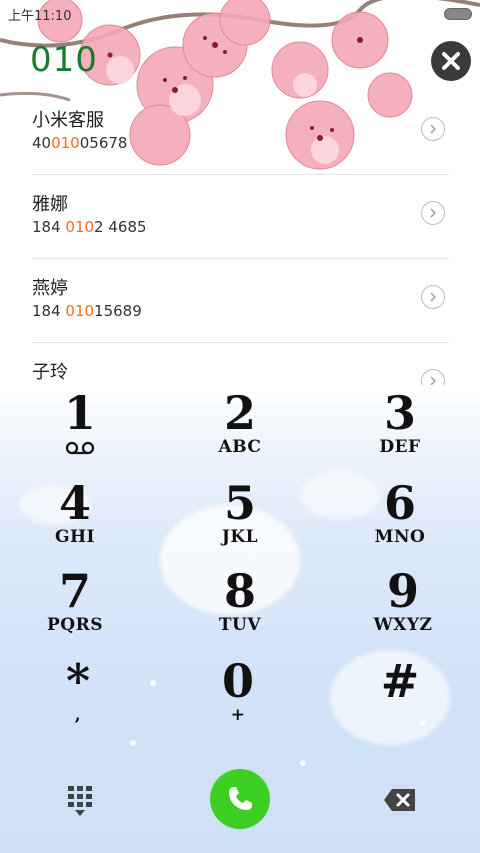 The height and width of the screenshot is (853, 480). What do you see at coordinates (75, 537) in the screenshot?
I see `key-letters: GHI` at bounding box center [75, 537].